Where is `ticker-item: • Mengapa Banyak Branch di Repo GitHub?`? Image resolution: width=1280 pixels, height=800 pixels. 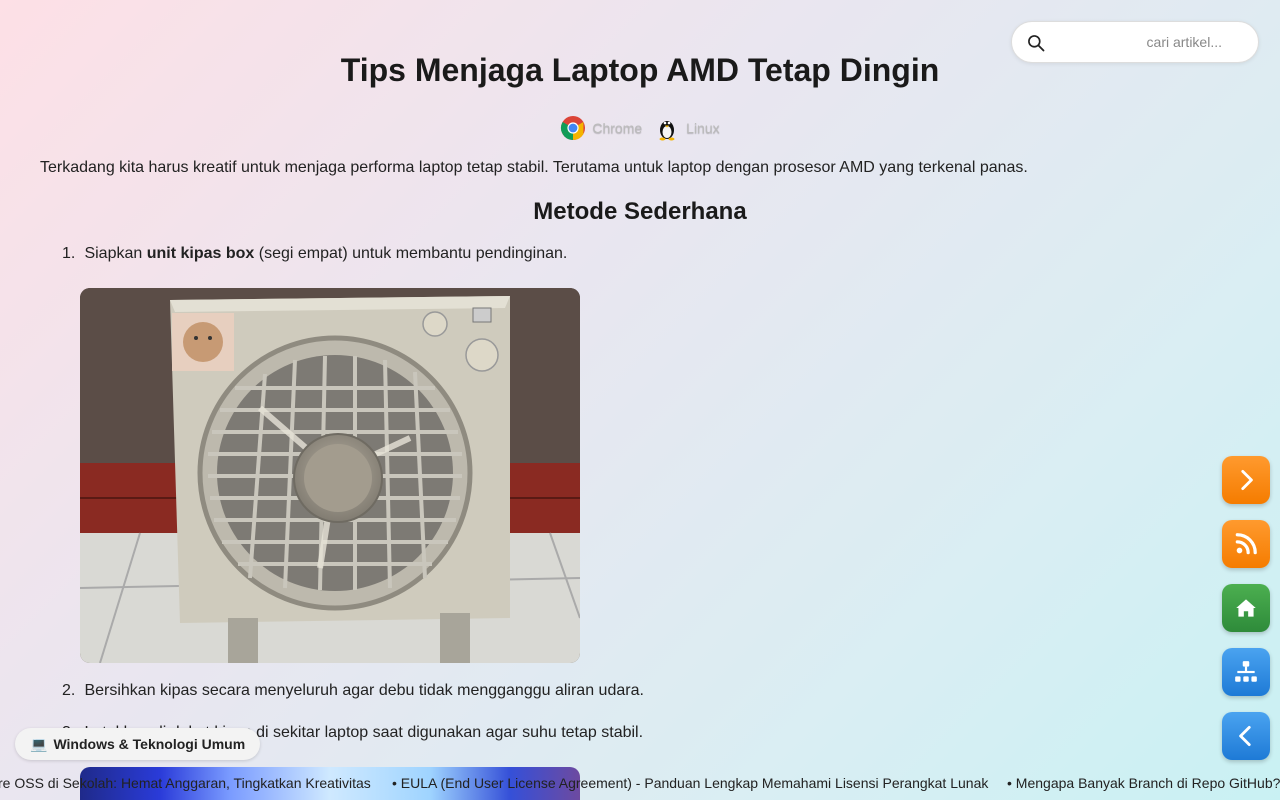 ticker-item: • Mengapa Banyak Branch di Repo GitHub? is located at coordinates (1143, 783).